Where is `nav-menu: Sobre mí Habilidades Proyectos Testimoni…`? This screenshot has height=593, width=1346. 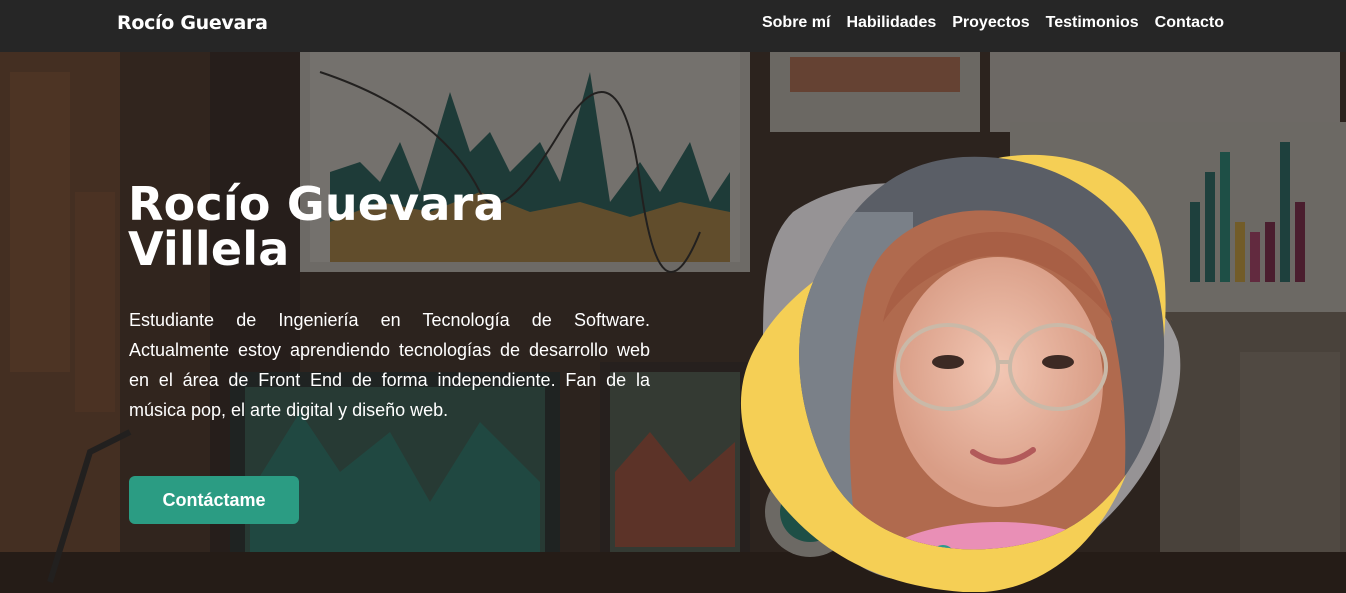 nav-menu: Sobre mí Habilidades Proyectos Testimoni… is located at coordinates (993, 23).